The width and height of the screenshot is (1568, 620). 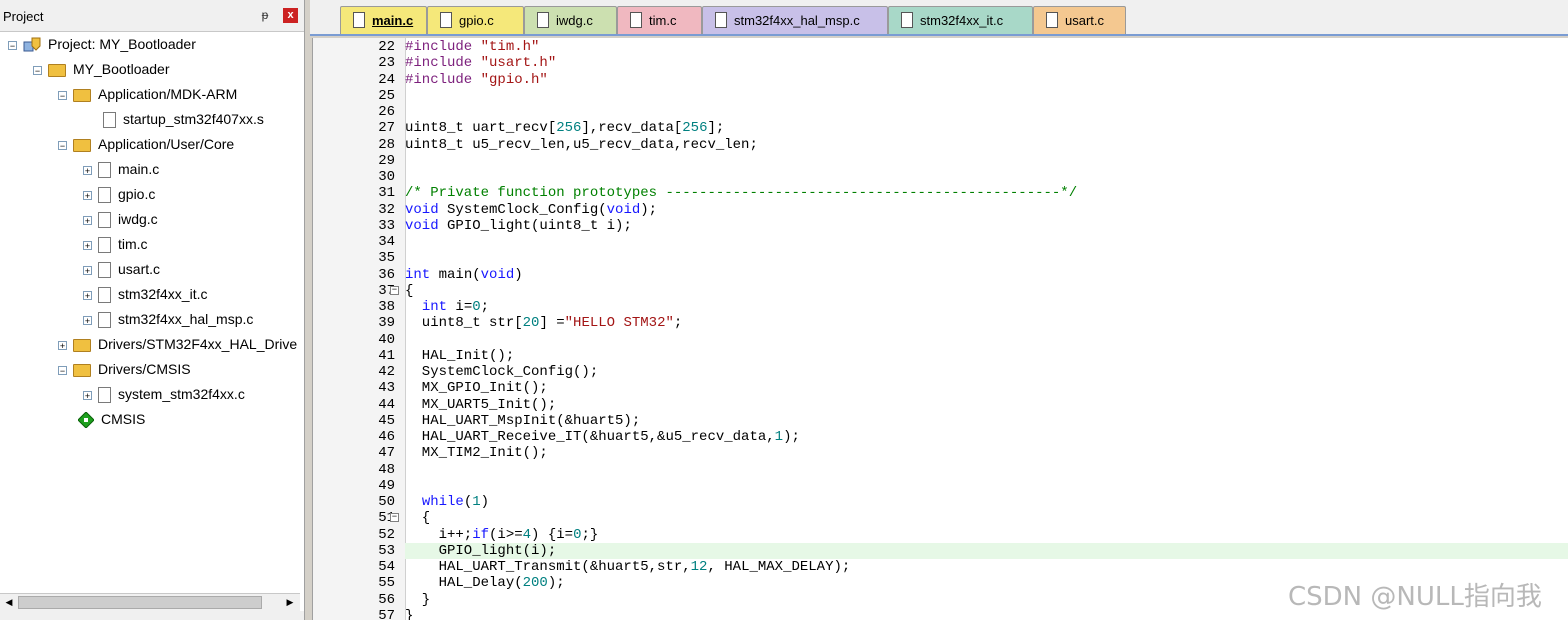 What do you see at coordinates (940, 453) in the screenshot?
I see `code-line: 47 MX_TIM2_Init();` at bounding box center [940, 453].